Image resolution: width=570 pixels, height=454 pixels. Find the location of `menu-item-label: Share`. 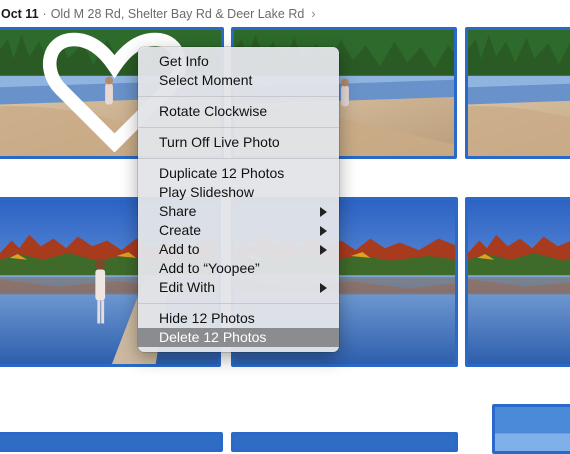

menu-item-label: Share is located at coordinates (178, 211).